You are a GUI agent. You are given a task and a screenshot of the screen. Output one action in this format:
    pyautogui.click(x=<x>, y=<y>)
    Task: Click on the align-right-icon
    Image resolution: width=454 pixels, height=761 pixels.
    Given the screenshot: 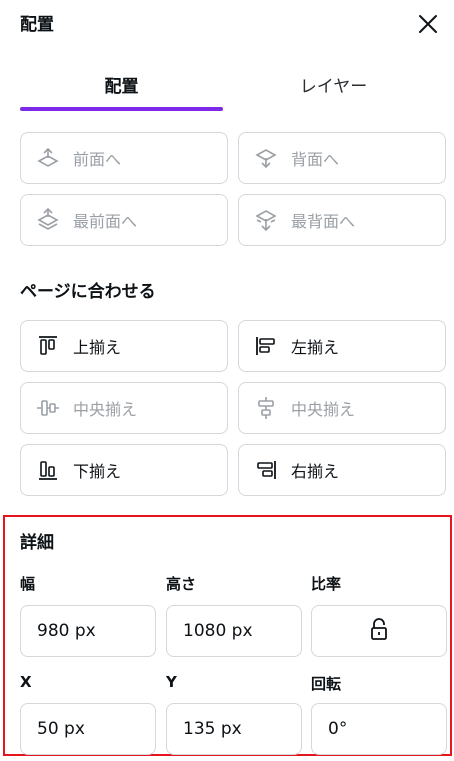 What is the action you would take?
    pyautogui.click(x=266, y=470)
    